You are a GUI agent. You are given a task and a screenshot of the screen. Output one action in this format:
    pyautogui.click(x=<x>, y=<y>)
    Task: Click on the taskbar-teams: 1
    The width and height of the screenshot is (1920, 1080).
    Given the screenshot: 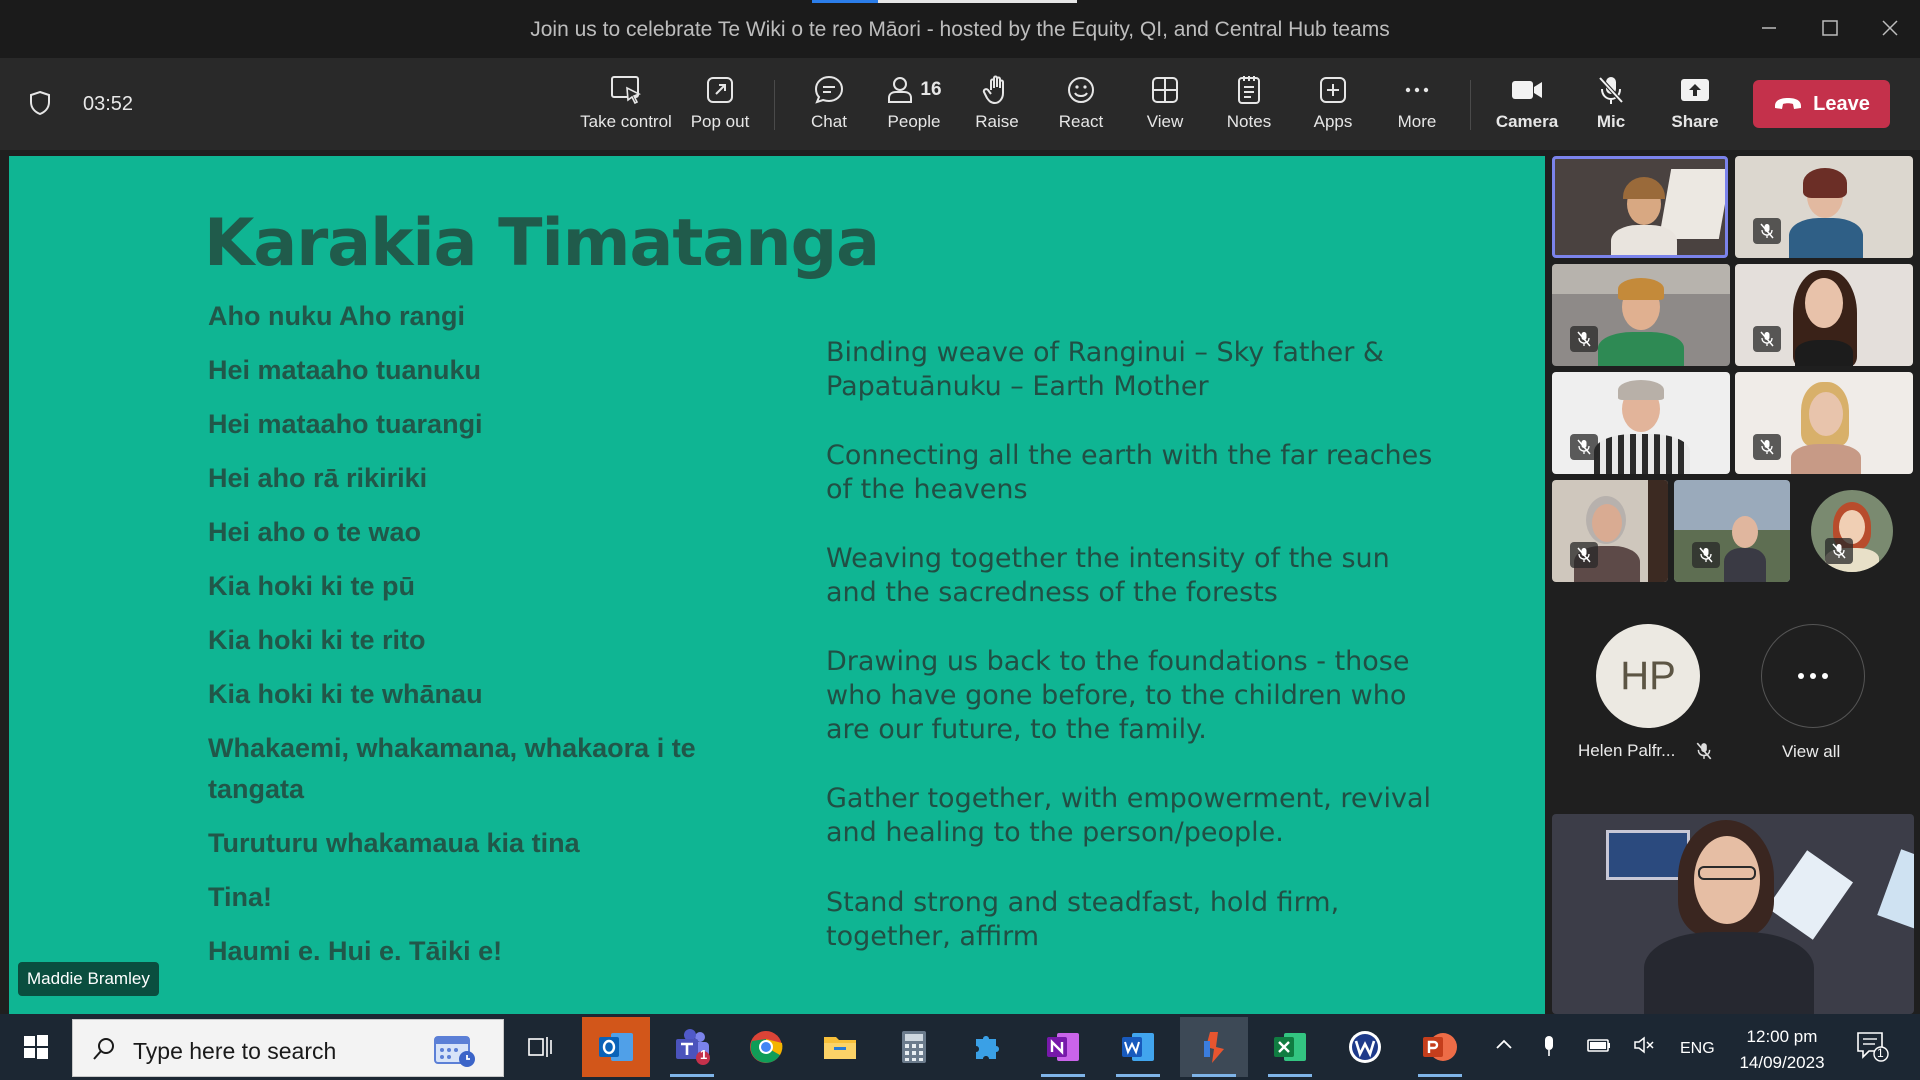 What is the action you would take?
    pyautogui.click(x=692, y=1047)
    